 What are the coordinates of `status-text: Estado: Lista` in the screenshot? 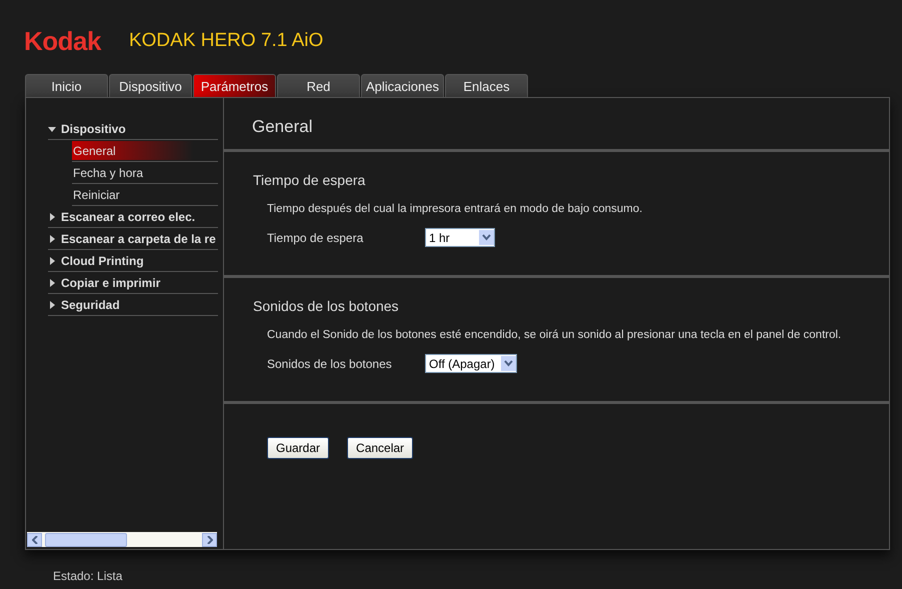 It's located at (88, 576).